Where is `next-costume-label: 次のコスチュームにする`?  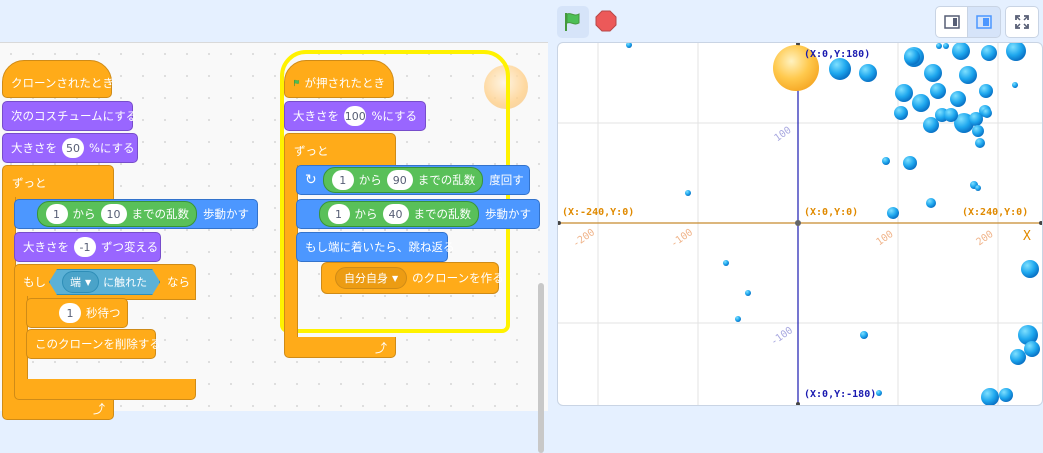
next-costume-label: 次のコスチュームにする is located at coordinates (74, 116).